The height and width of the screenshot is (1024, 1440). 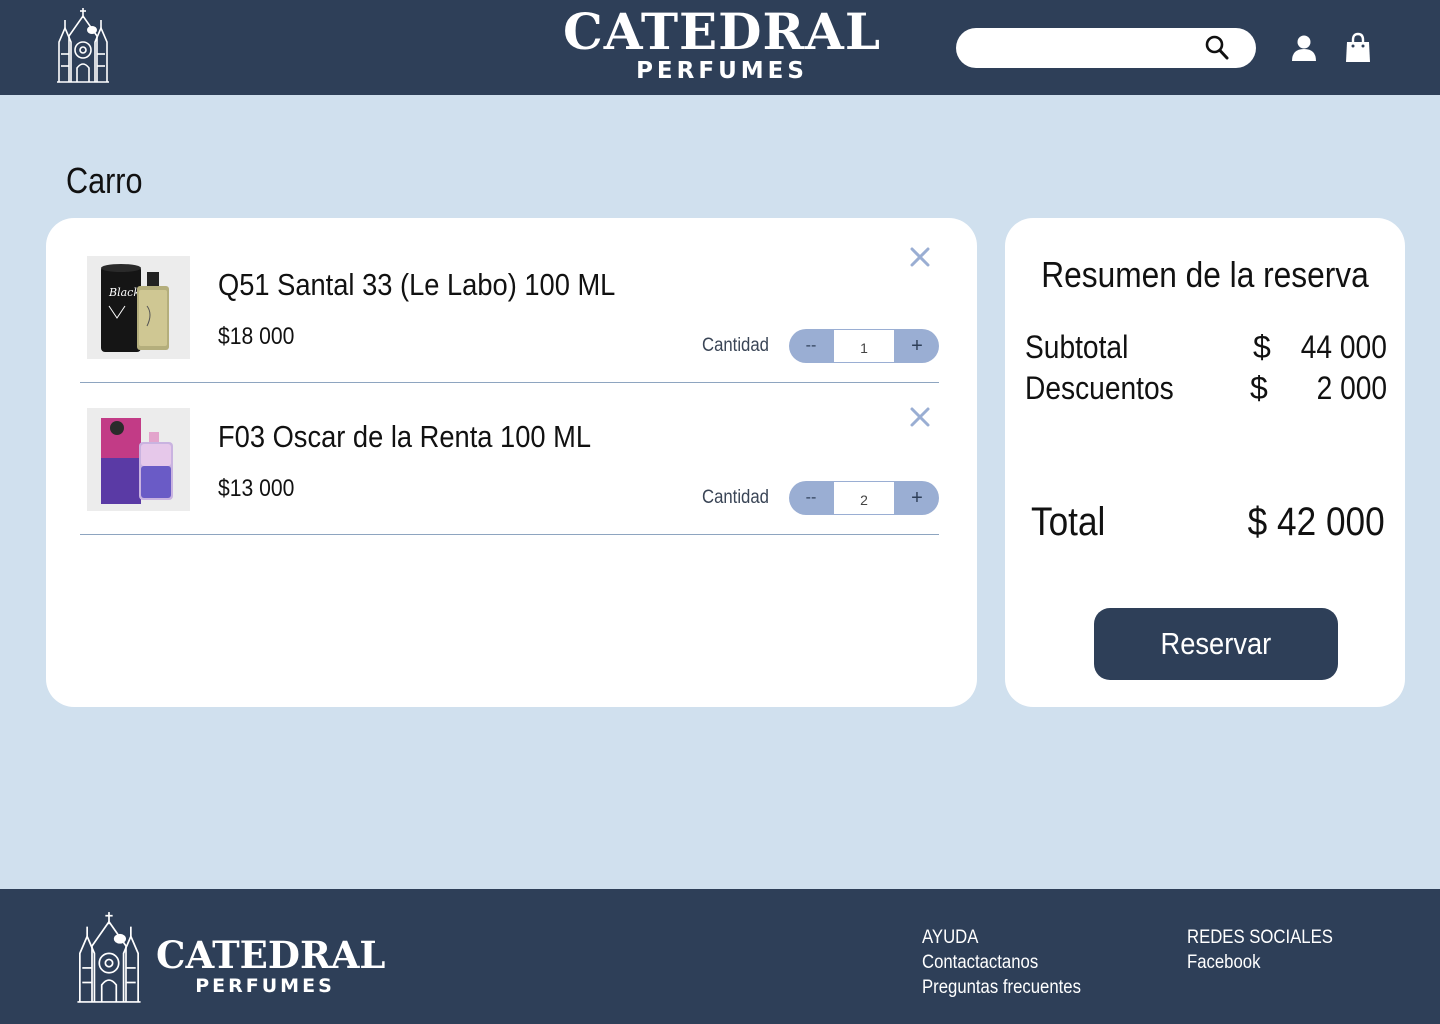 I want to click on product-name: F03 Oscar de la Renta 100 ML, so click(x=404, y=437).